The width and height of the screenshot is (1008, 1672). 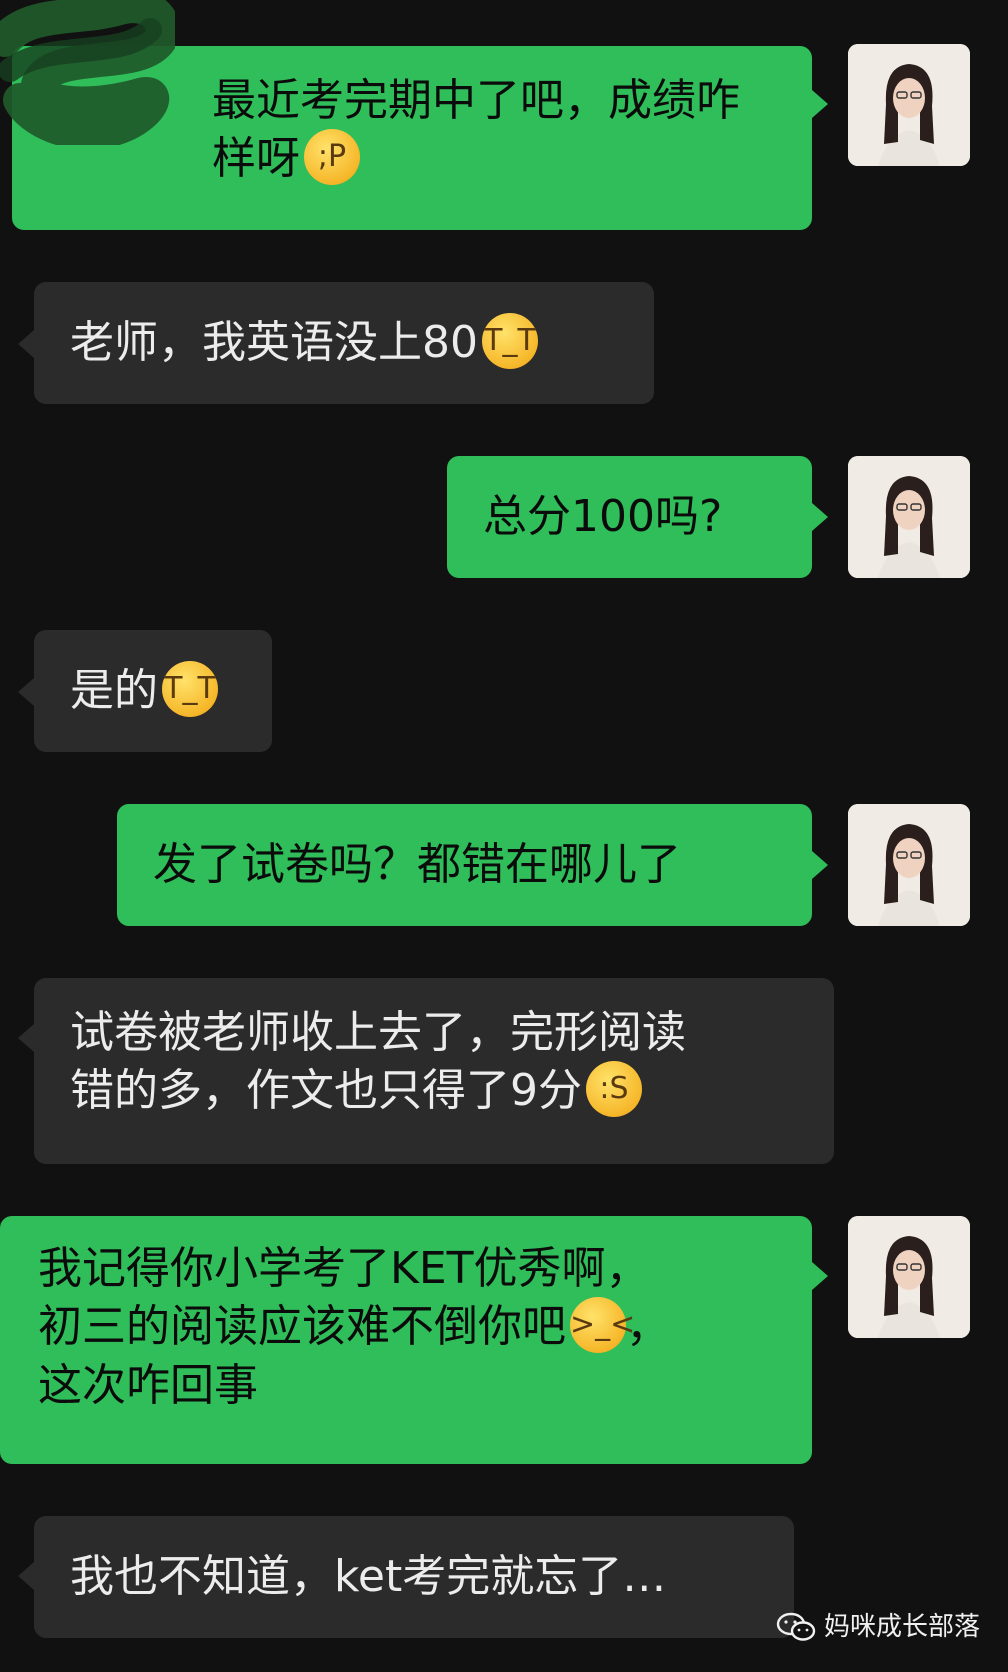 I want to click on chat-bubble: 试卷被老师收上去了，完形阅读 错的多，作文也只得了9分:S, so click(x=434, y=1071).